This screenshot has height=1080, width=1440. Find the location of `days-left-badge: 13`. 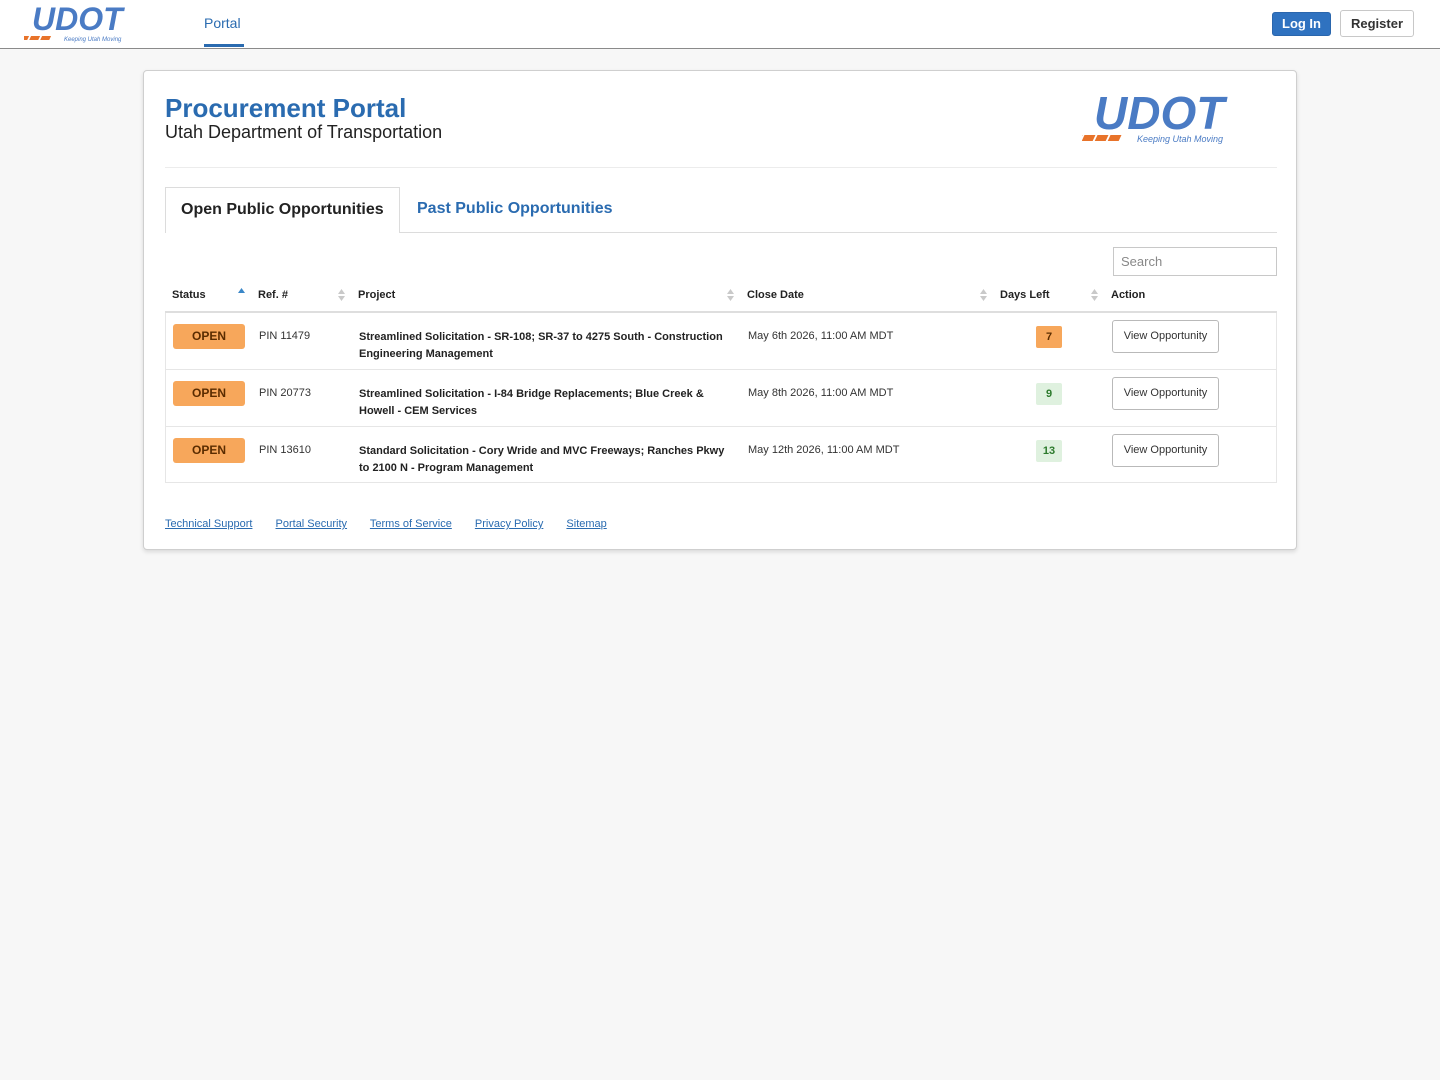

days-left-badge: 13 is located at coordinates (1049, 451).